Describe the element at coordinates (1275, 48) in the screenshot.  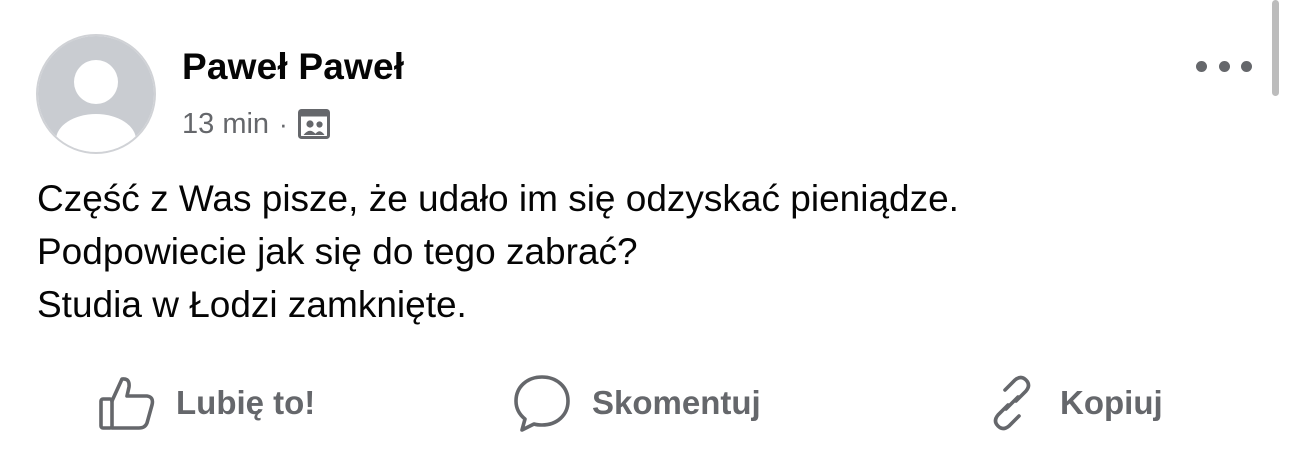
I see `scrollbar` at that location.